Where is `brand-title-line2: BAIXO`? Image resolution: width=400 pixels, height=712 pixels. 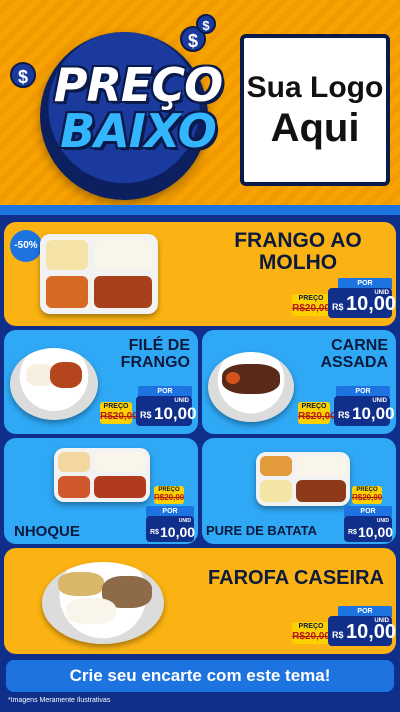
brand-title-line2: BAIXO is located at coordinates (138, 131).